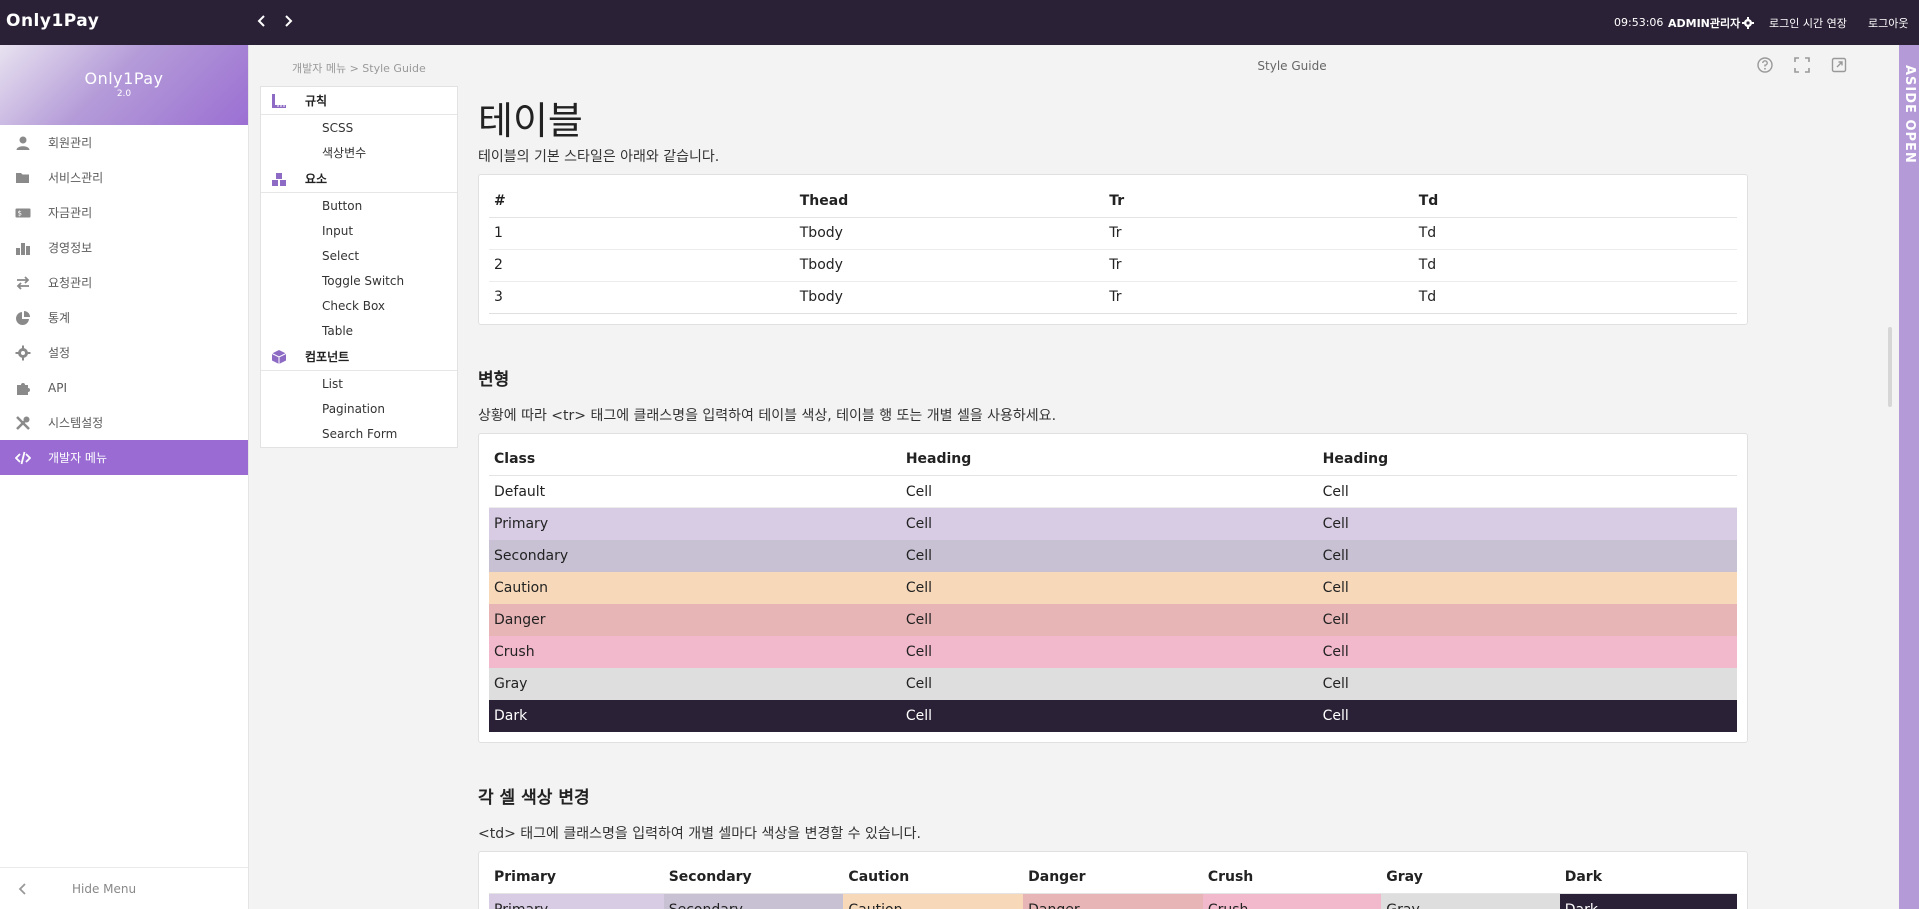 This screenshot has height=909, width=1919. I want to click on toc-item-scss: SCSS, so click(359, 127).